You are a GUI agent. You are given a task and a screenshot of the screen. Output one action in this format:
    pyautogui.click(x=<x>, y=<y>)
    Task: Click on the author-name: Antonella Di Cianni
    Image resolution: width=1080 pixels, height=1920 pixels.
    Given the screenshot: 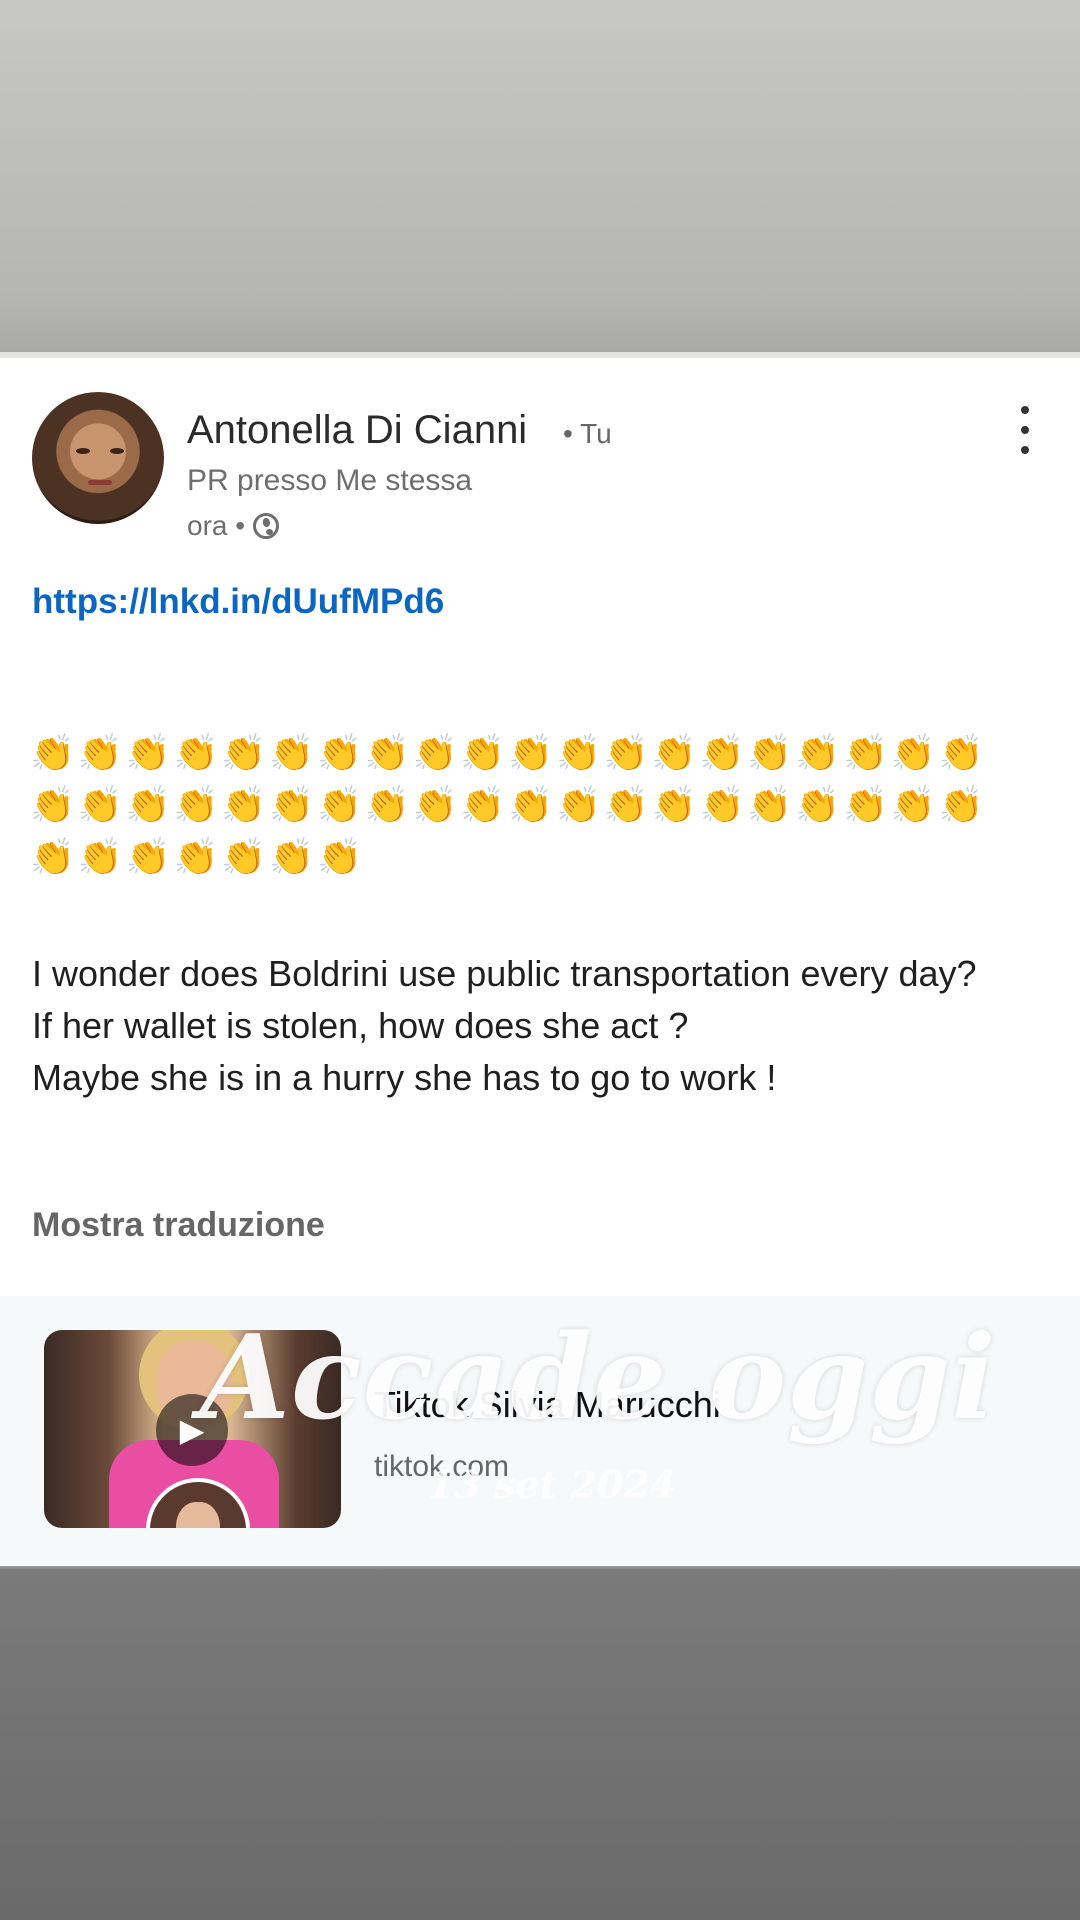 What is the action you would take?
    pyautogui.click(x=357, y=430)
    